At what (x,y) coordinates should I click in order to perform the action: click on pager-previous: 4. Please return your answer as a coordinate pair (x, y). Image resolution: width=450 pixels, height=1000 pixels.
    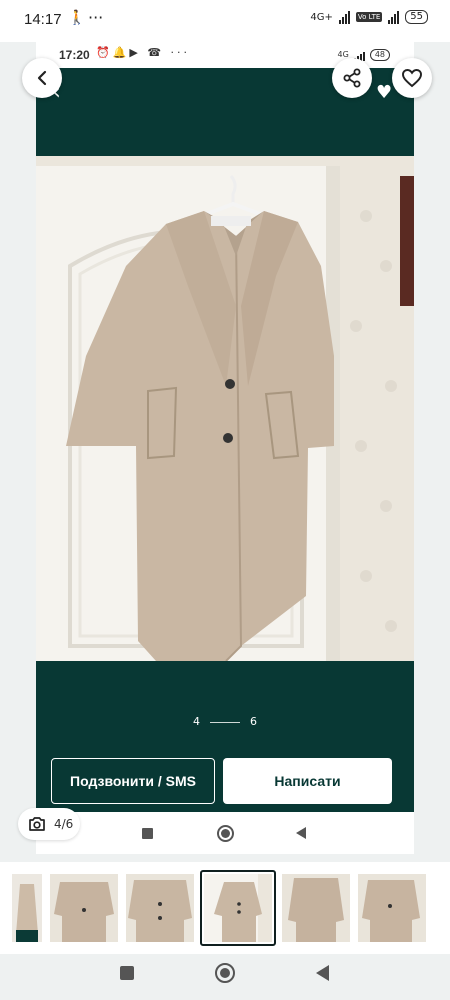
    Looking at the image, I should click on (196, 721).